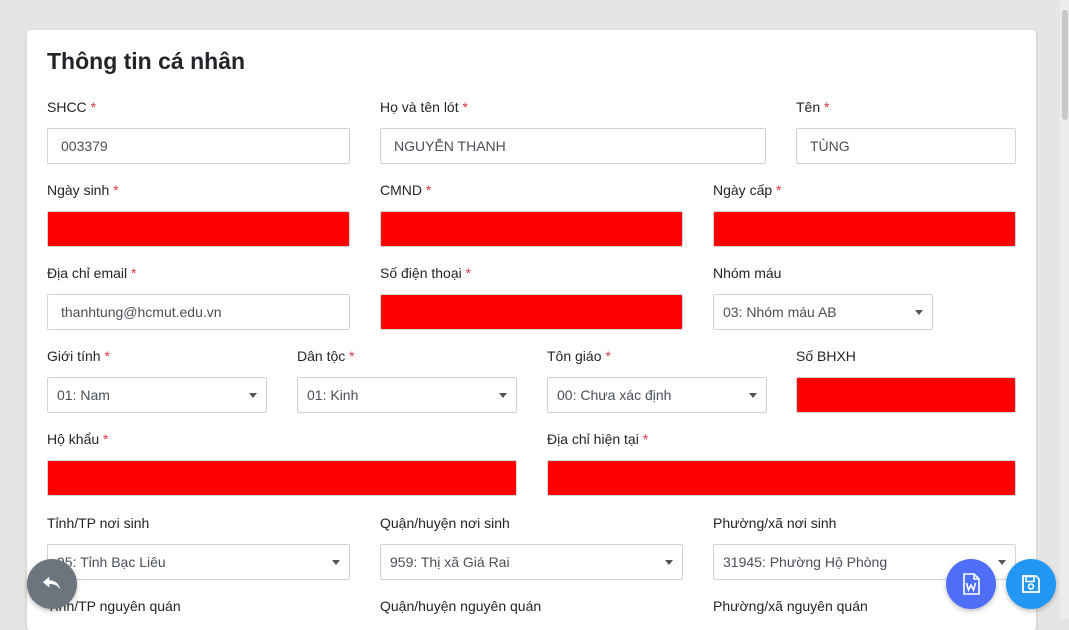 The image size is (1069, 630). What do you see at coordinates (450, 562) in the screenshot?
I see `quan-noi-sinh-value: 959: Thị xã Giá Rai` at bounding box center [450, 562].